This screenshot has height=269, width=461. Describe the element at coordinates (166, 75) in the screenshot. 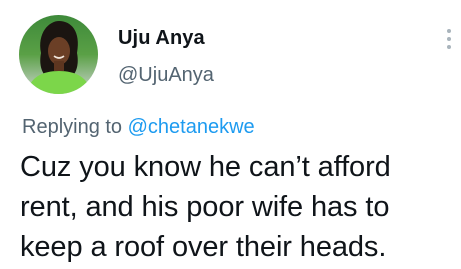

I see `user-handle: @UjuAnya` at that location.